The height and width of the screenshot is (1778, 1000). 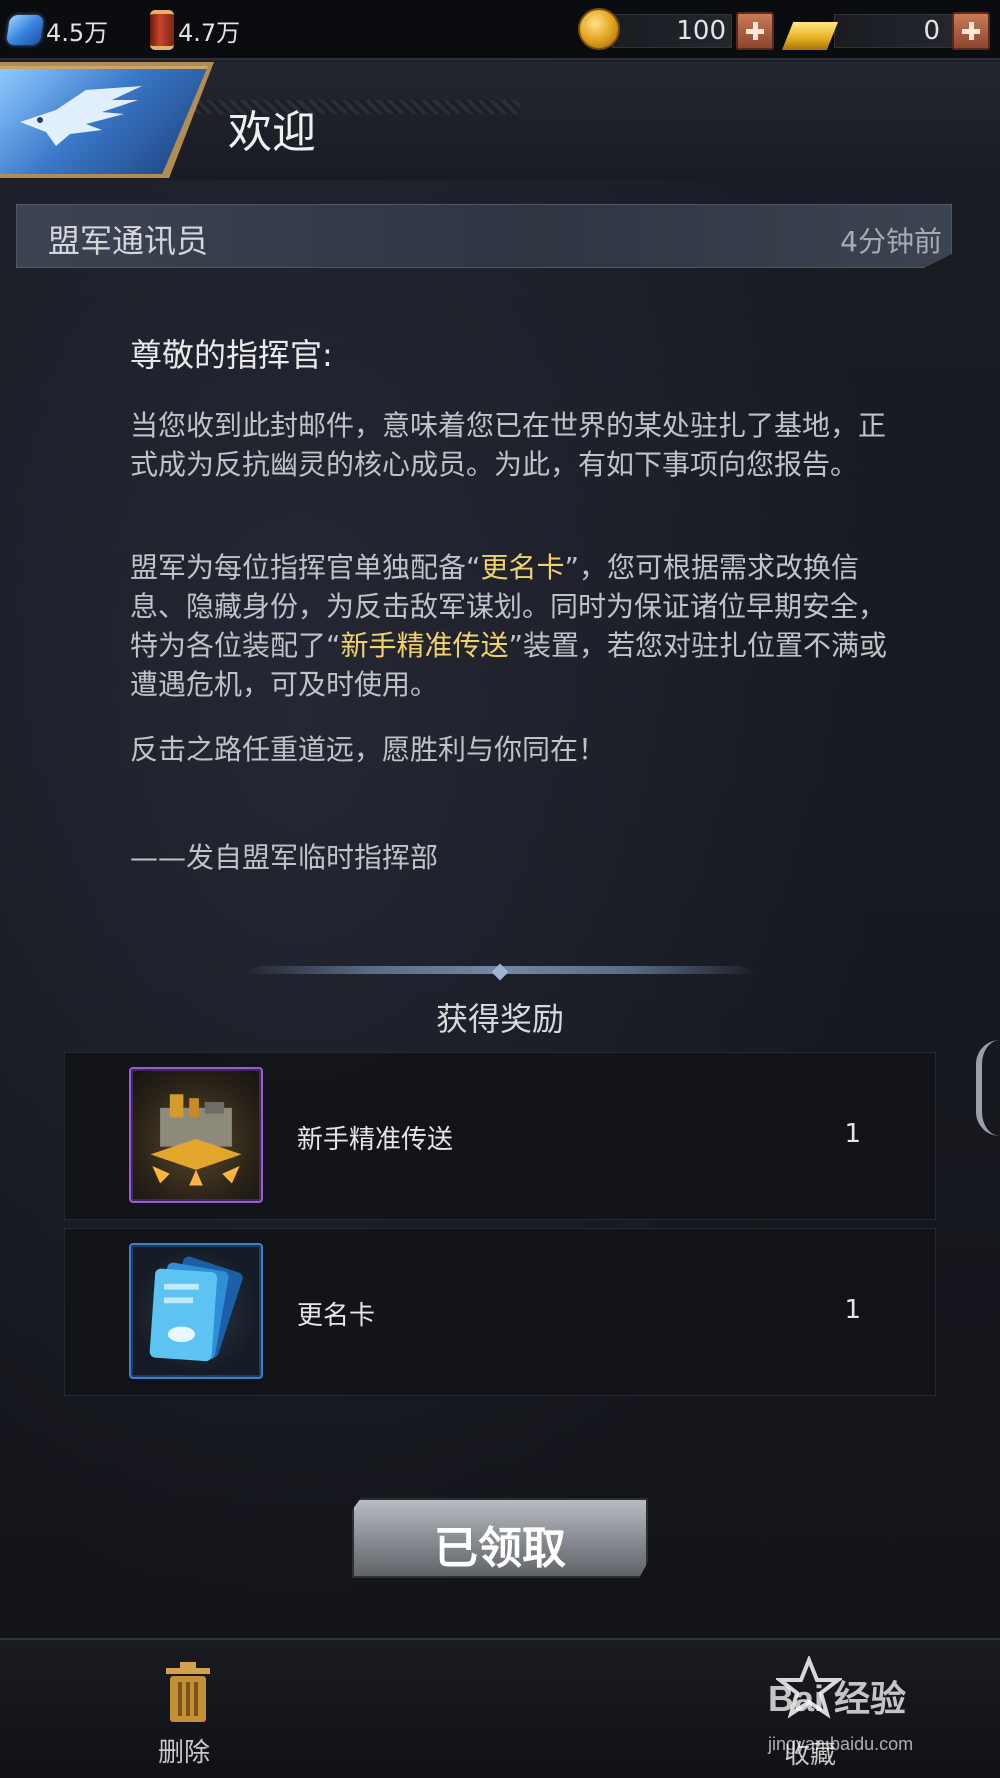 I want to click on crystal-amount: 4.5万, so click(x=77, y=32).